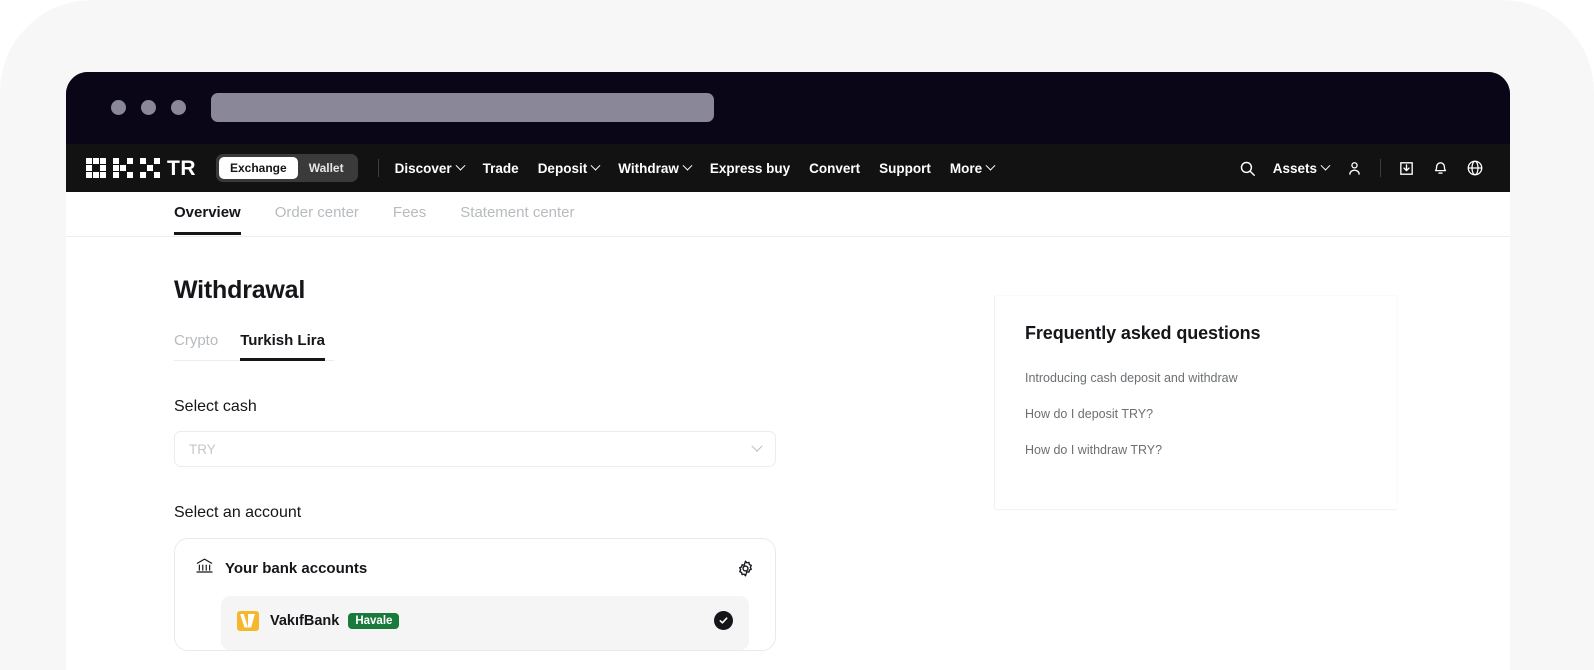 The width and height of the screenshot is (1594, 670). Describe the element at coordinates (648, 168) in the screenshot. I see `nav-label-withdraw: Withdraw` at that location.